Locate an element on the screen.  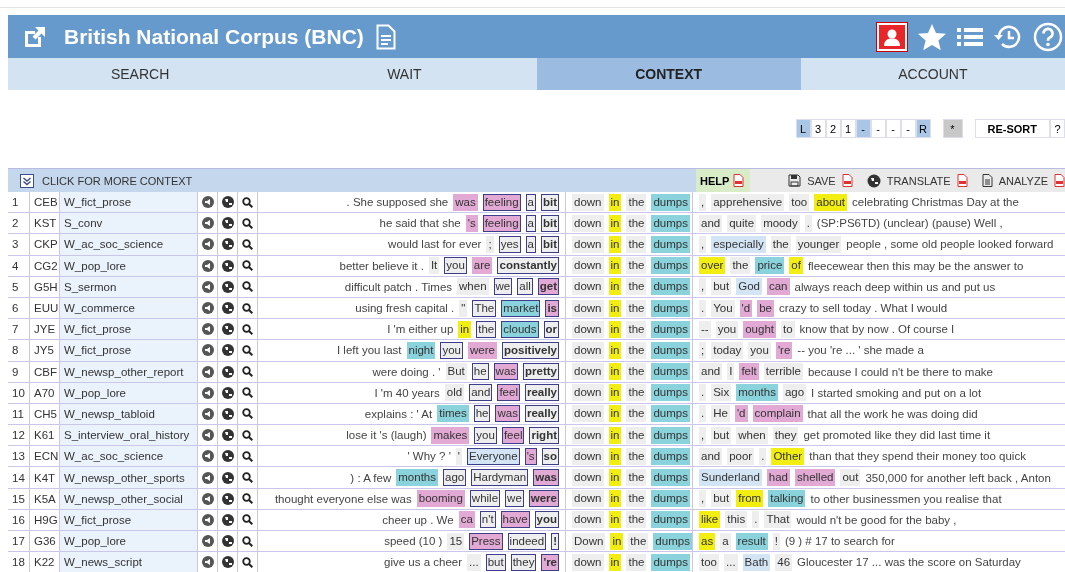
sort-key: * is located at coordinates (952, 128).